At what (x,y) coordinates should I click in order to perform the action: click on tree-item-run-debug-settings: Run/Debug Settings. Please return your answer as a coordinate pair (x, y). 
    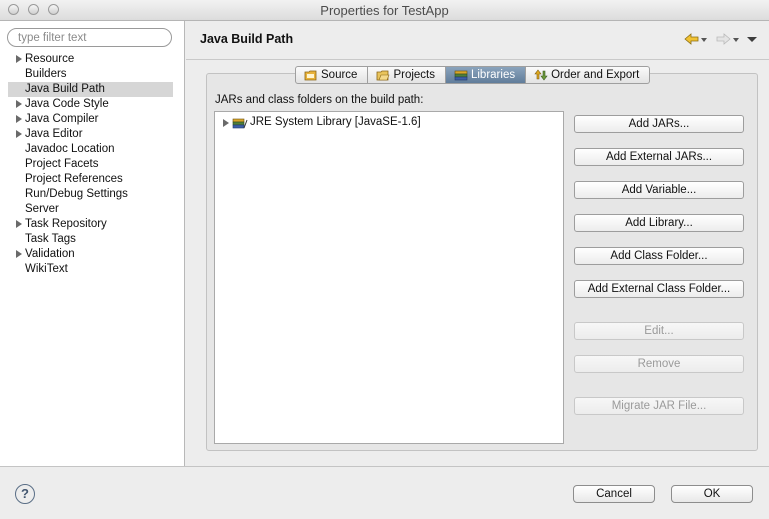
    Looking at the image, I should click on (90, 194).